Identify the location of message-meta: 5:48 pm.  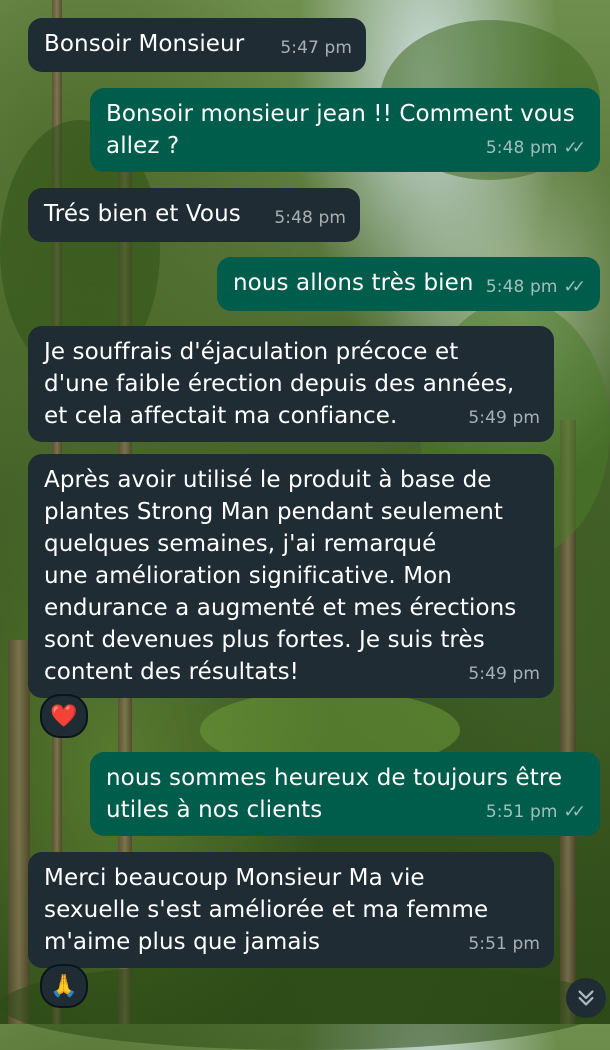
(310, 218).